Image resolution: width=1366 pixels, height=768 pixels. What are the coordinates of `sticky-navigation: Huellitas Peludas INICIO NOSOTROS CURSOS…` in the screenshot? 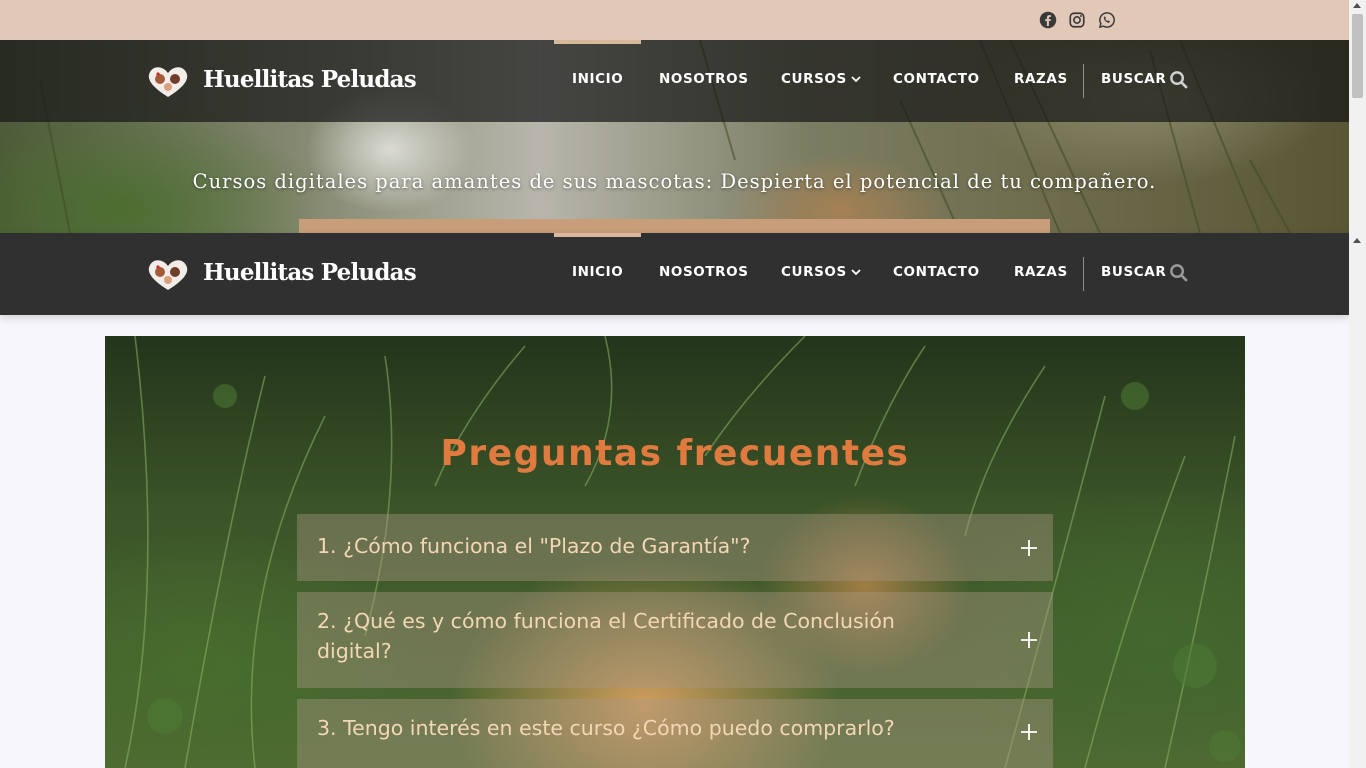 It's located at (674, 274).